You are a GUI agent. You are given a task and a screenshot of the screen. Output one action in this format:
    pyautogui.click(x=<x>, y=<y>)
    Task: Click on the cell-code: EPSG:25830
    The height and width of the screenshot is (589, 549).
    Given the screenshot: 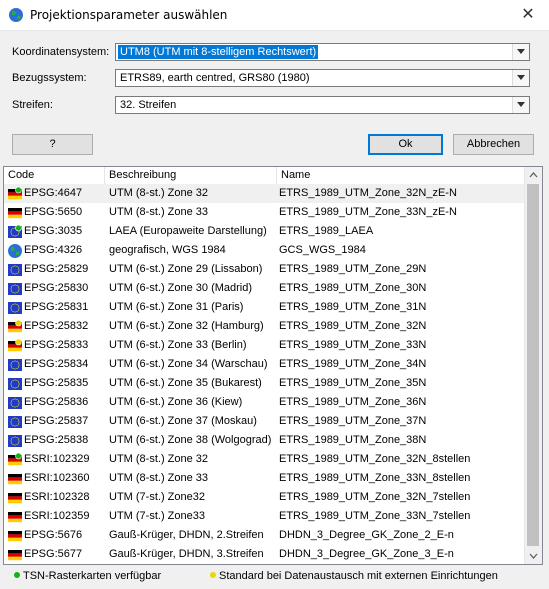 What is the action you would take?
    pyautogui.click(x=56, y=288)
    